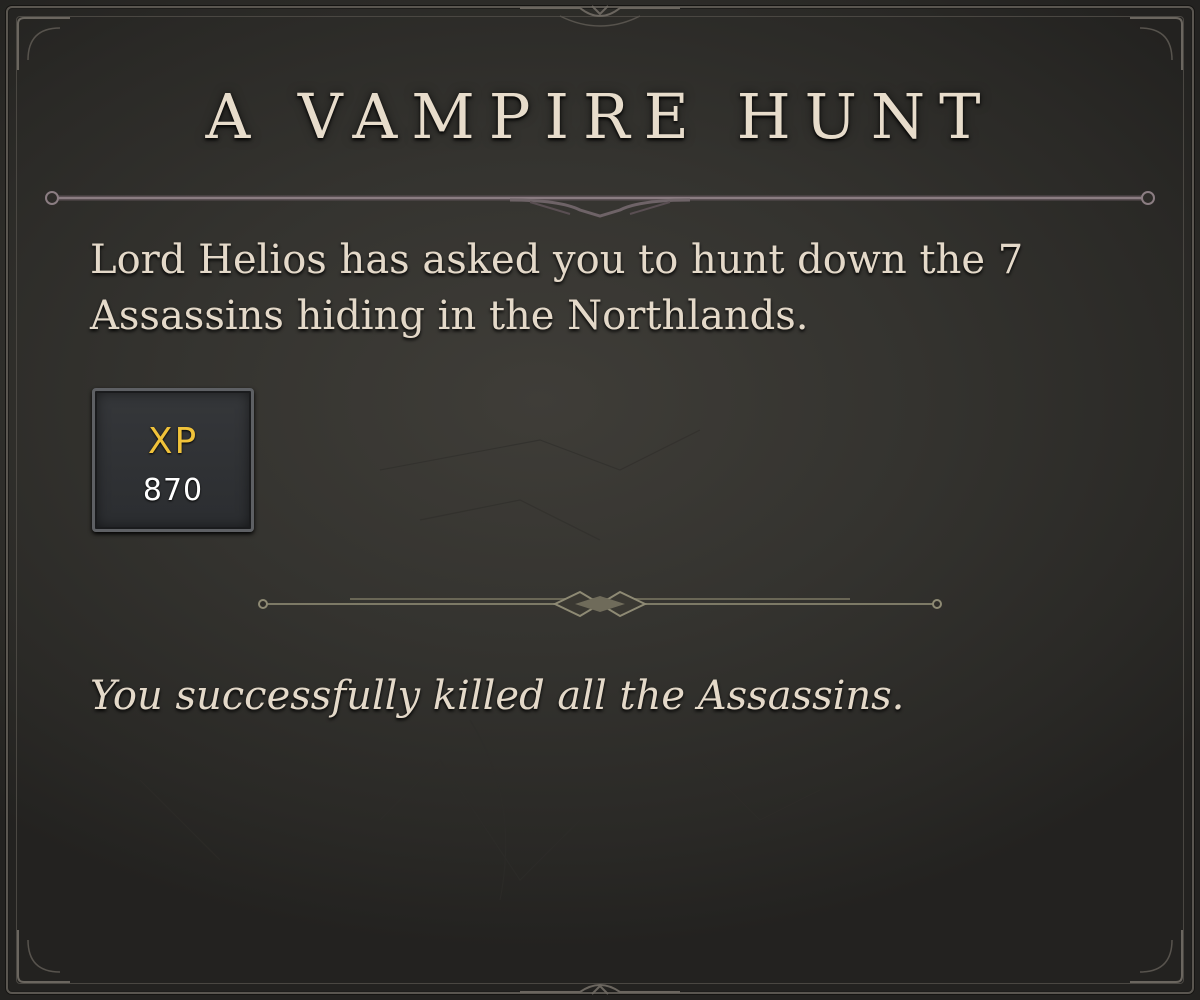  I want to click on title-divider, so click(600, 204).